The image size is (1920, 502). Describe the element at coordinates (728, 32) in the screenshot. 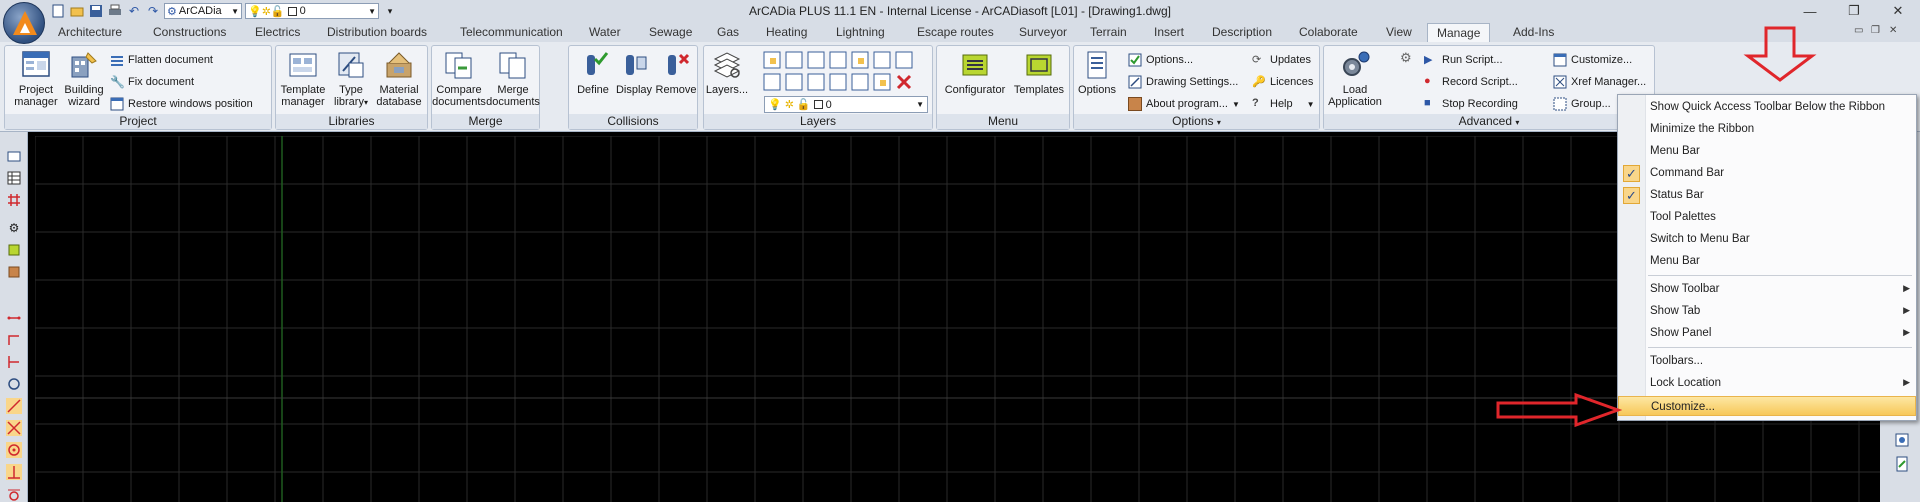

I see `tab-gas: Gas` at that location.